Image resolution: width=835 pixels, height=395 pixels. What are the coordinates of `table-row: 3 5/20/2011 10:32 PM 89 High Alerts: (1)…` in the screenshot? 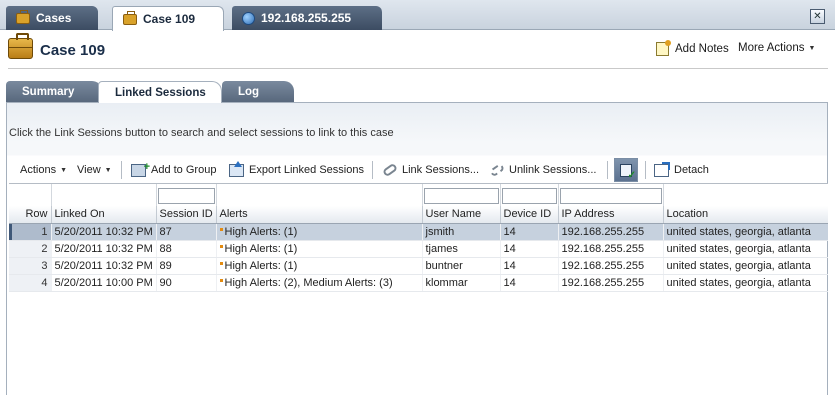 It's located at (418, 266).